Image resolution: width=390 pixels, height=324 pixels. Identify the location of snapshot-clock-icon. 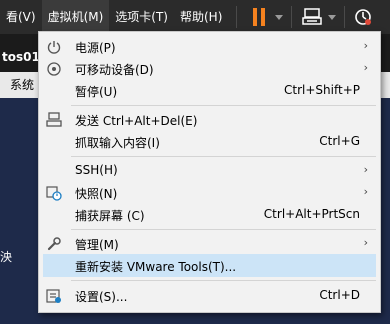
(363, 17).